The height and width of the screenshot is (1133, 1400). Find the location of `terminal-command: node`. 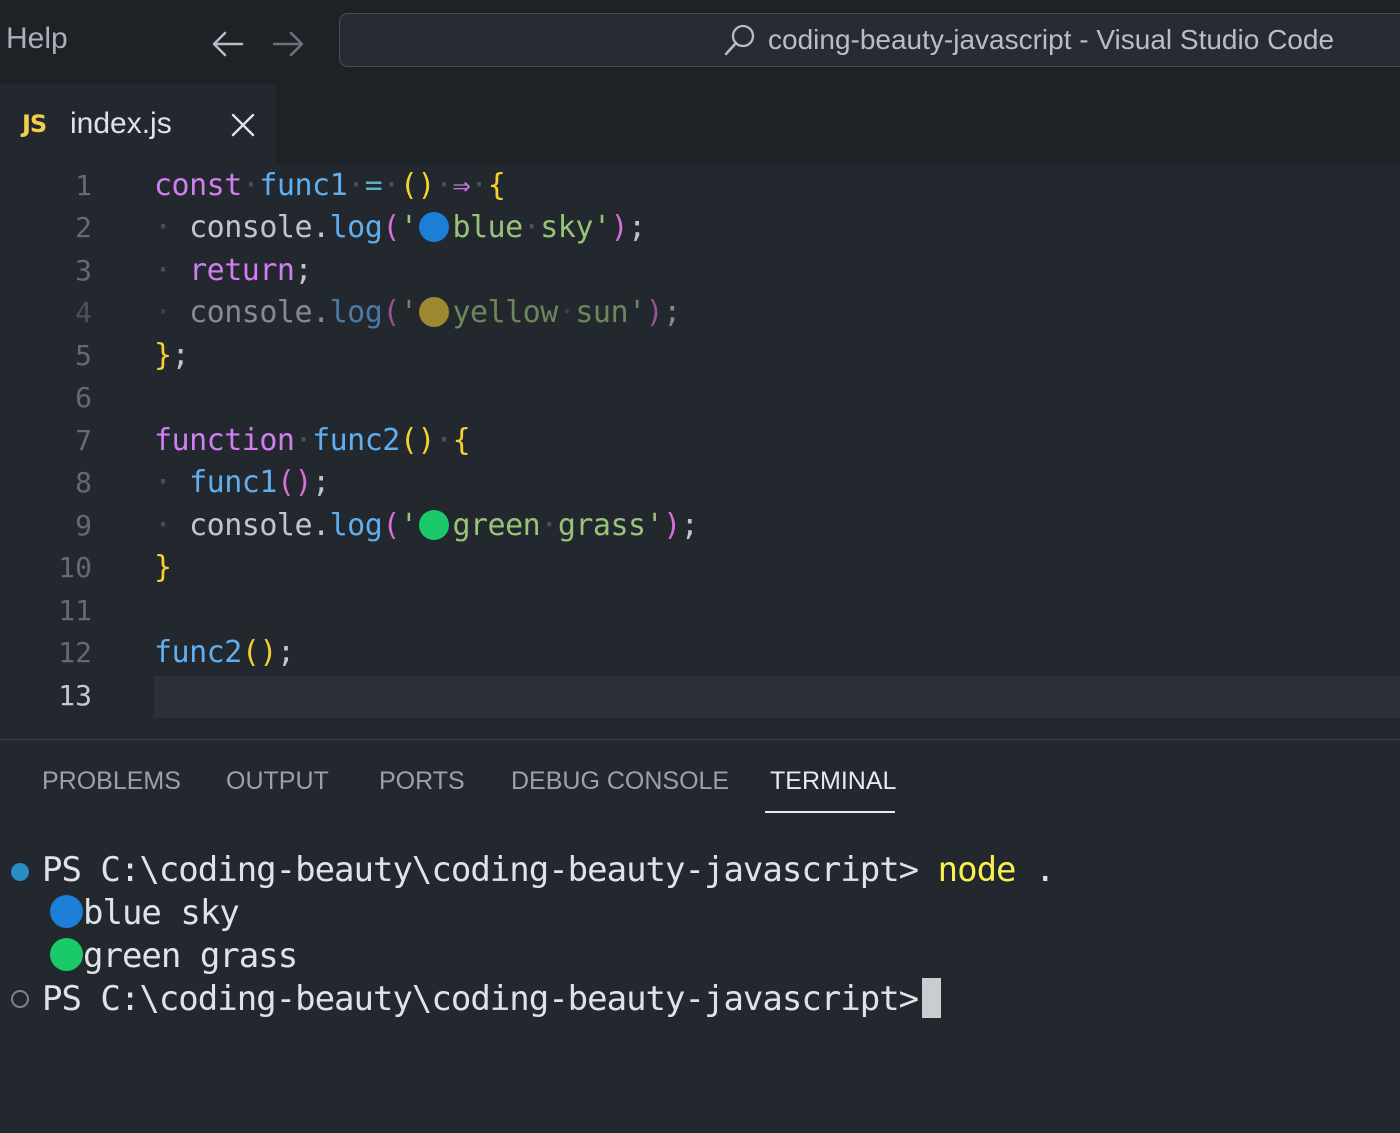

terminal-command: node is located at coordinates (977, 870).